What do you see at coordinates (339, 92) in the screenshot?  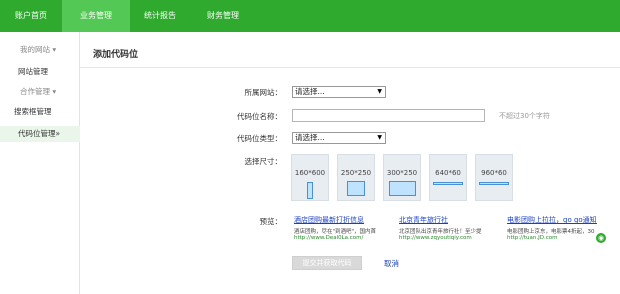 I see `site-select: 请选择... ▼` at bounding box center [339, 92].